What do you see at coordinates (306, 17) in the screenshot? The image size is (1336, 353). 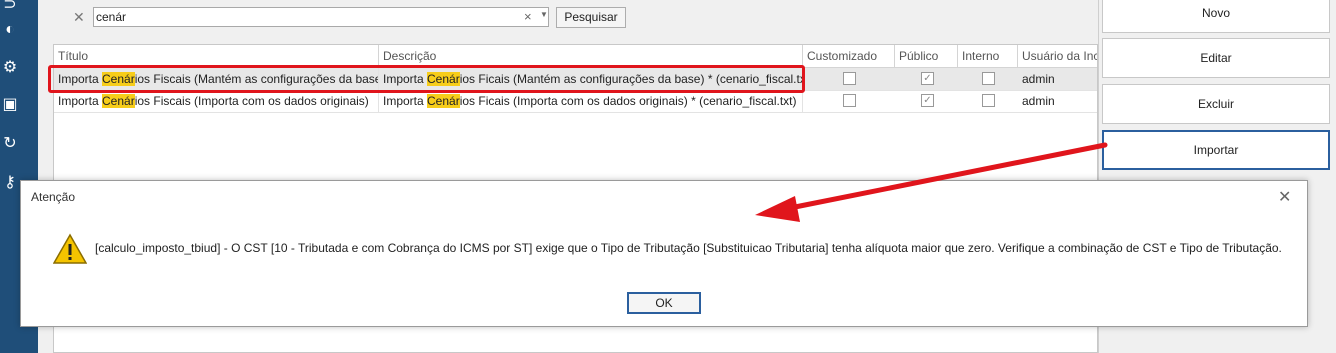 I see `search-input` at bounding box center [306, 17].